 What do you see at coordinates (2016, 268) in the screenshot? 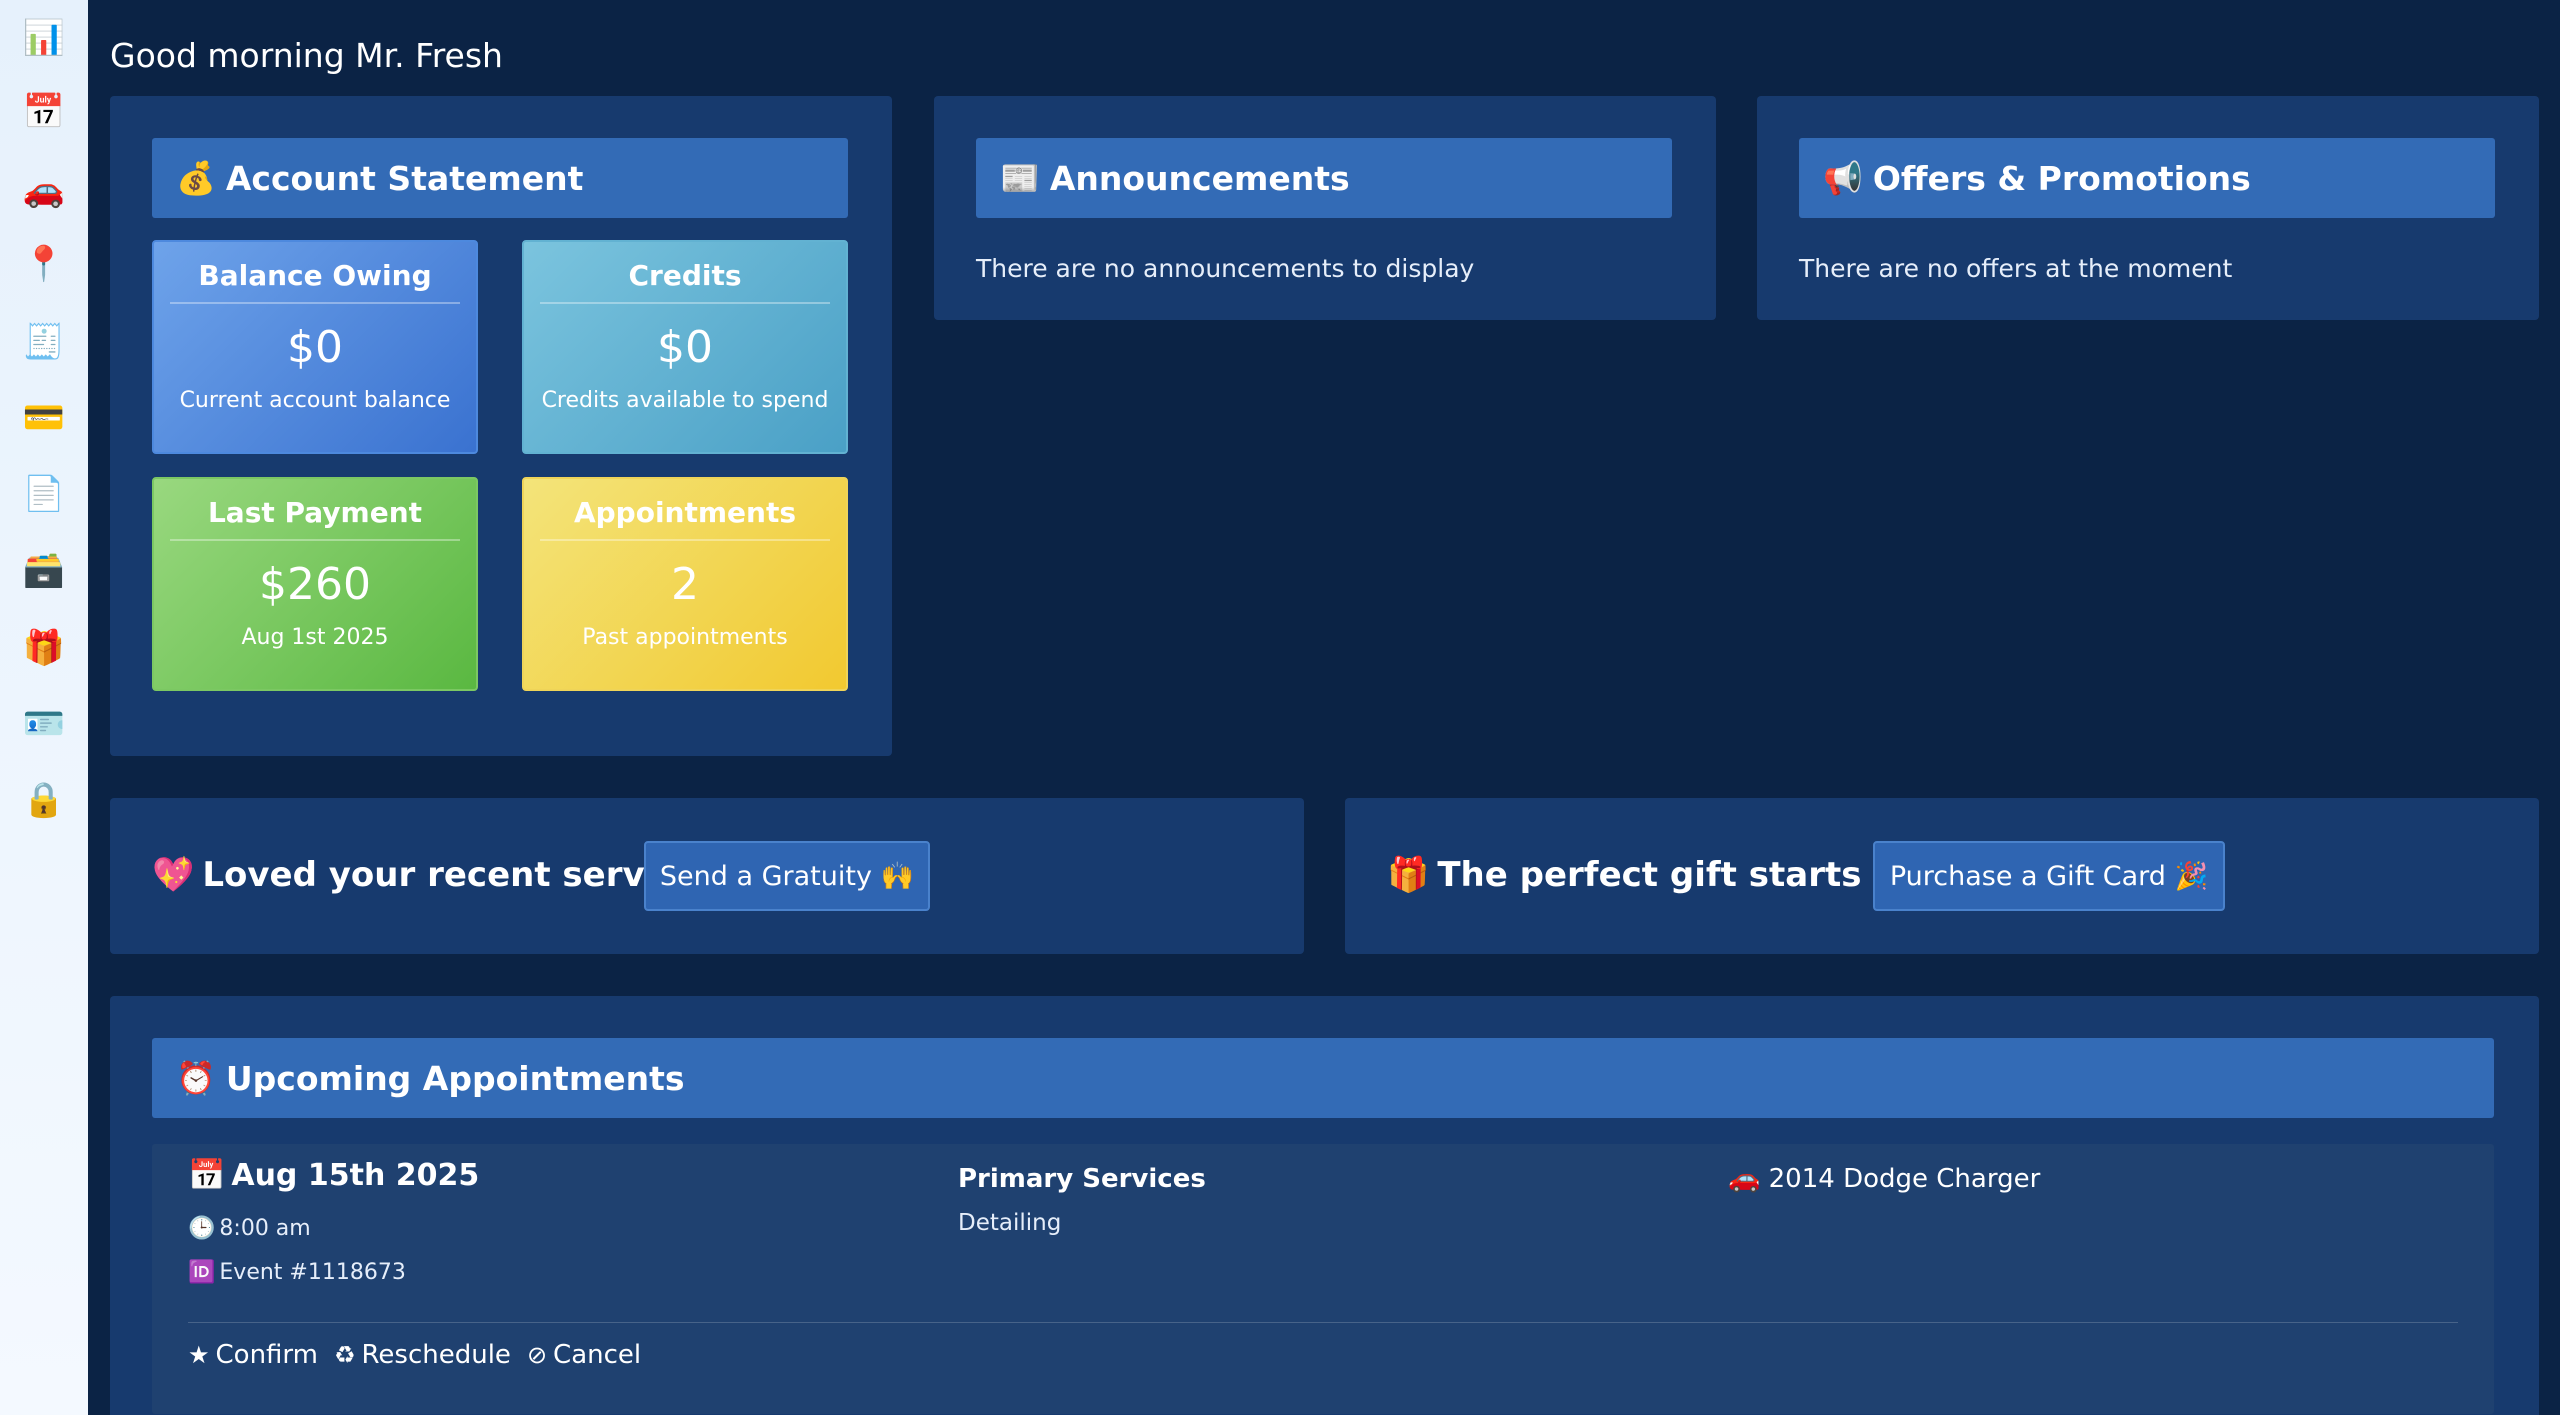
I see `offers-empty-text: There are no offers at the moment` at bounding box center [2016, 268].